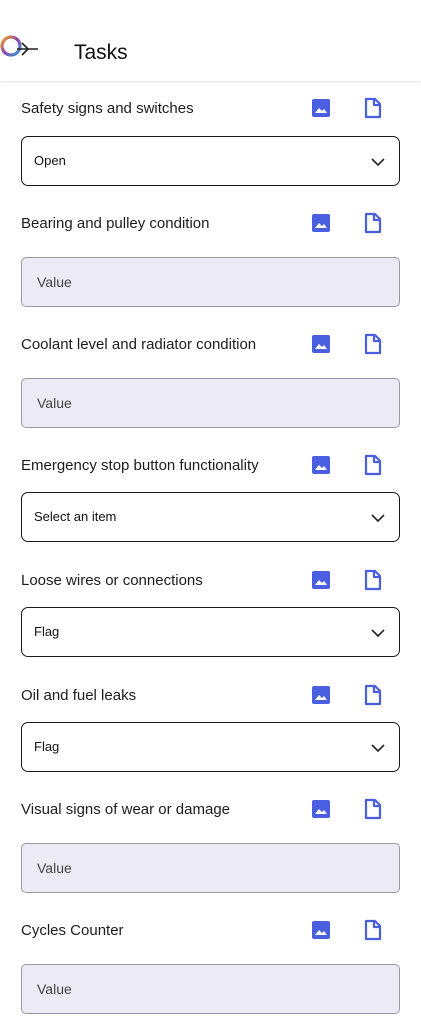 This screenshot has height=1024, width=421. Describe the element at coordinates (210, 41) in the screenshot. I see `app-header: Tasks` at that location.